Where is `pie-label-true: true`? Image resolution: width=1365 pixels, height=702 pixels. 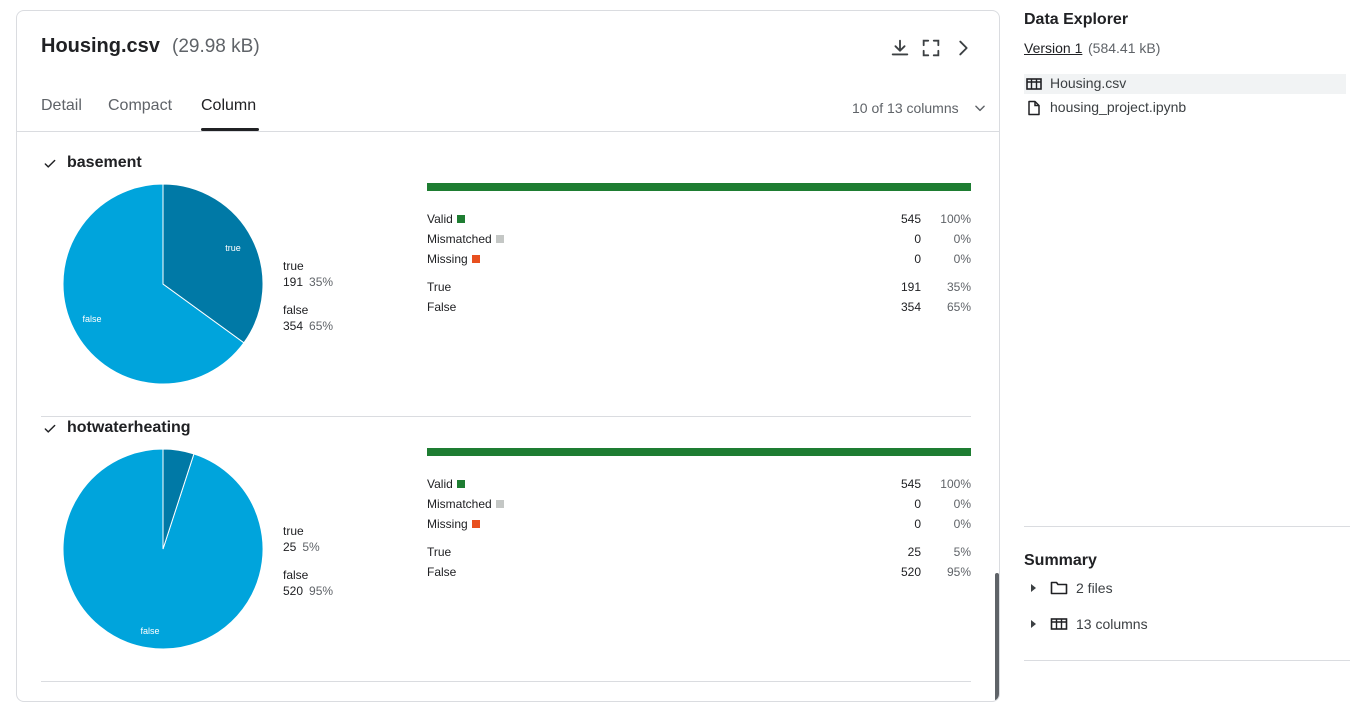
pie-label-true: true is located at coordinates (233, 248).